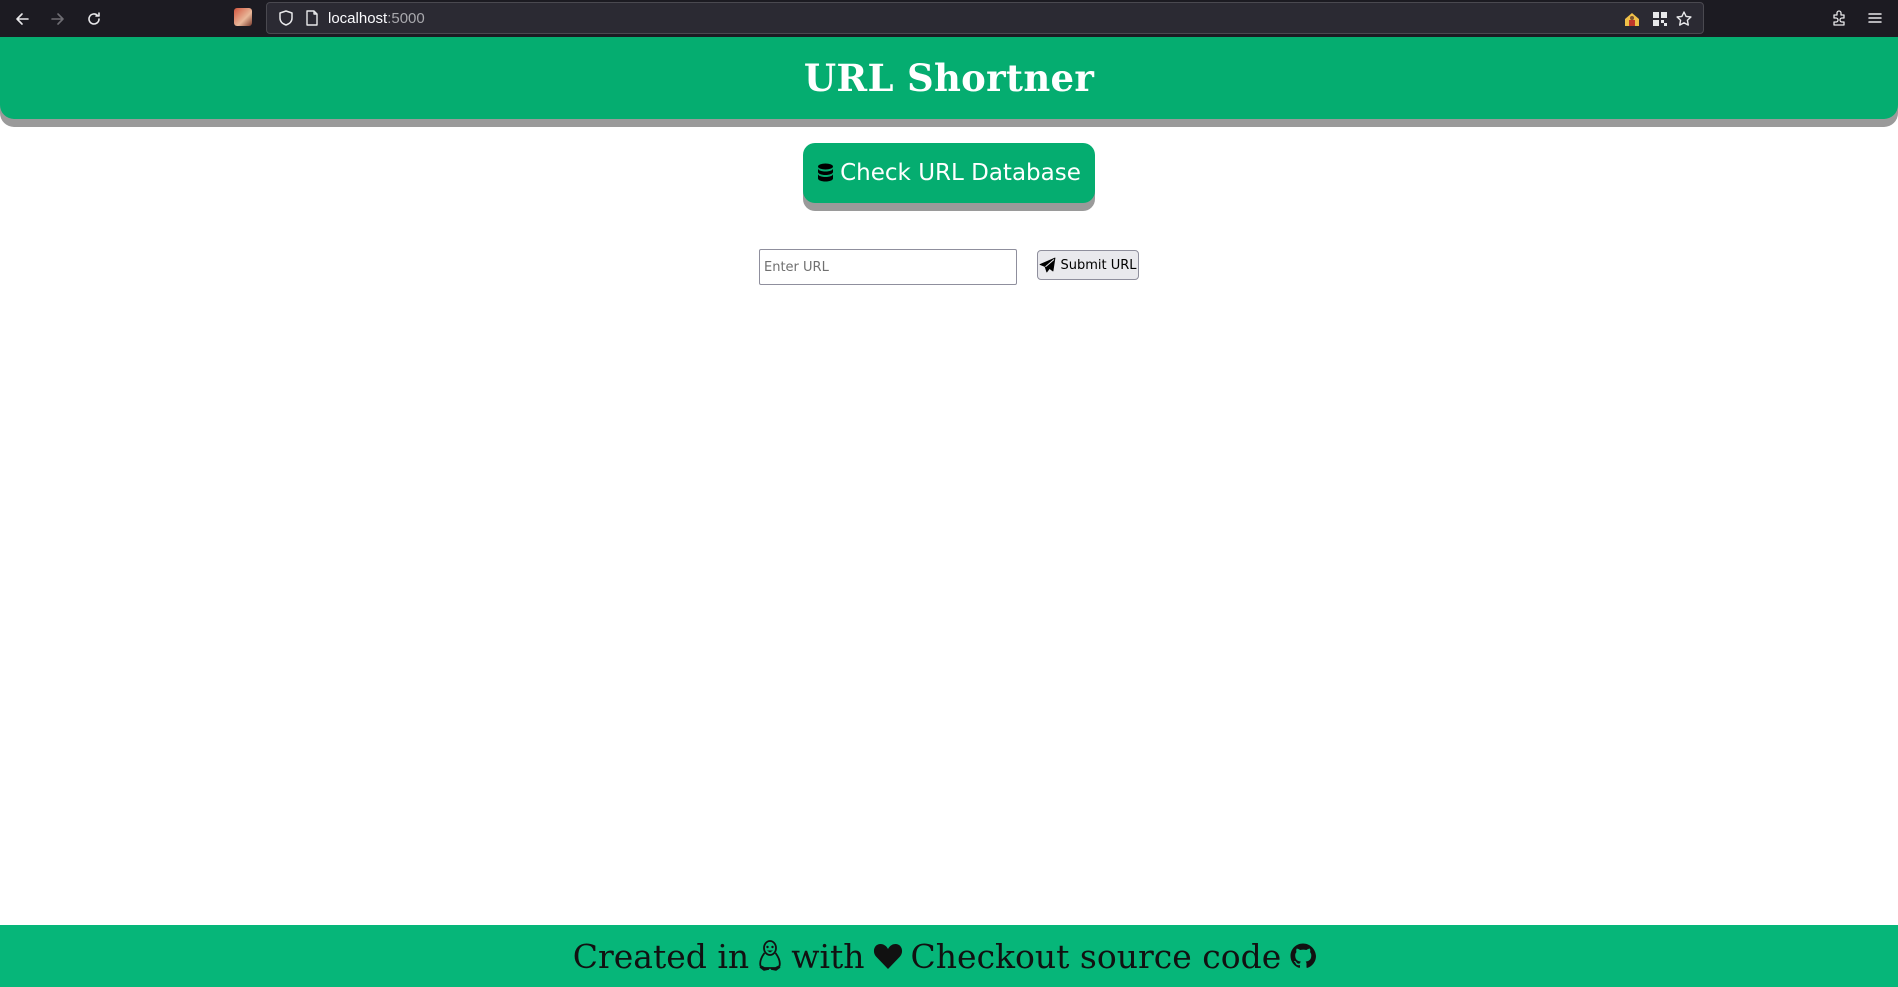 The height and width of the screenshot is (987, 1898). Describe the element at coordinates (286, 18) in the screenshot. I see `shield-icon` at that location.